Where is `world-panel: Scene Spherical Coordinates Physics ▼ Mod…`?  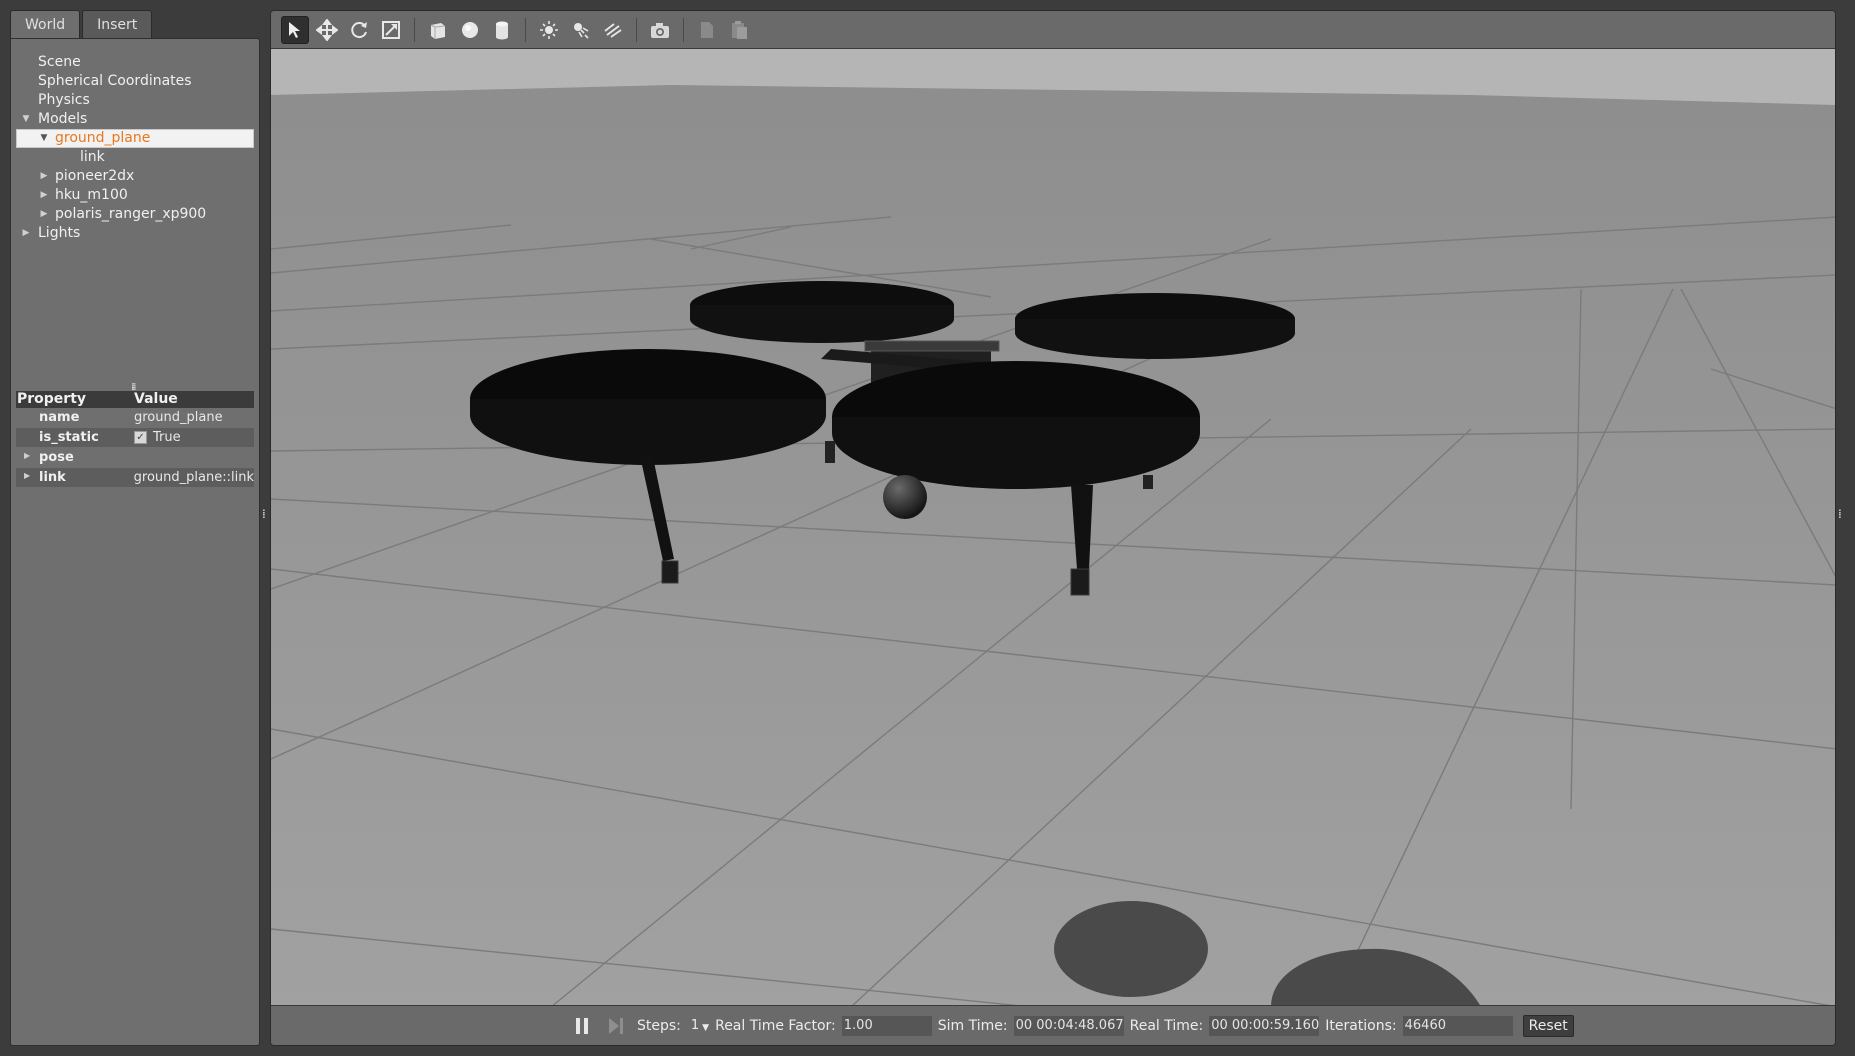 world-panel: Scene Spherical Coordinates Physics ▼ Mod… is located at coordinates (135, 542).